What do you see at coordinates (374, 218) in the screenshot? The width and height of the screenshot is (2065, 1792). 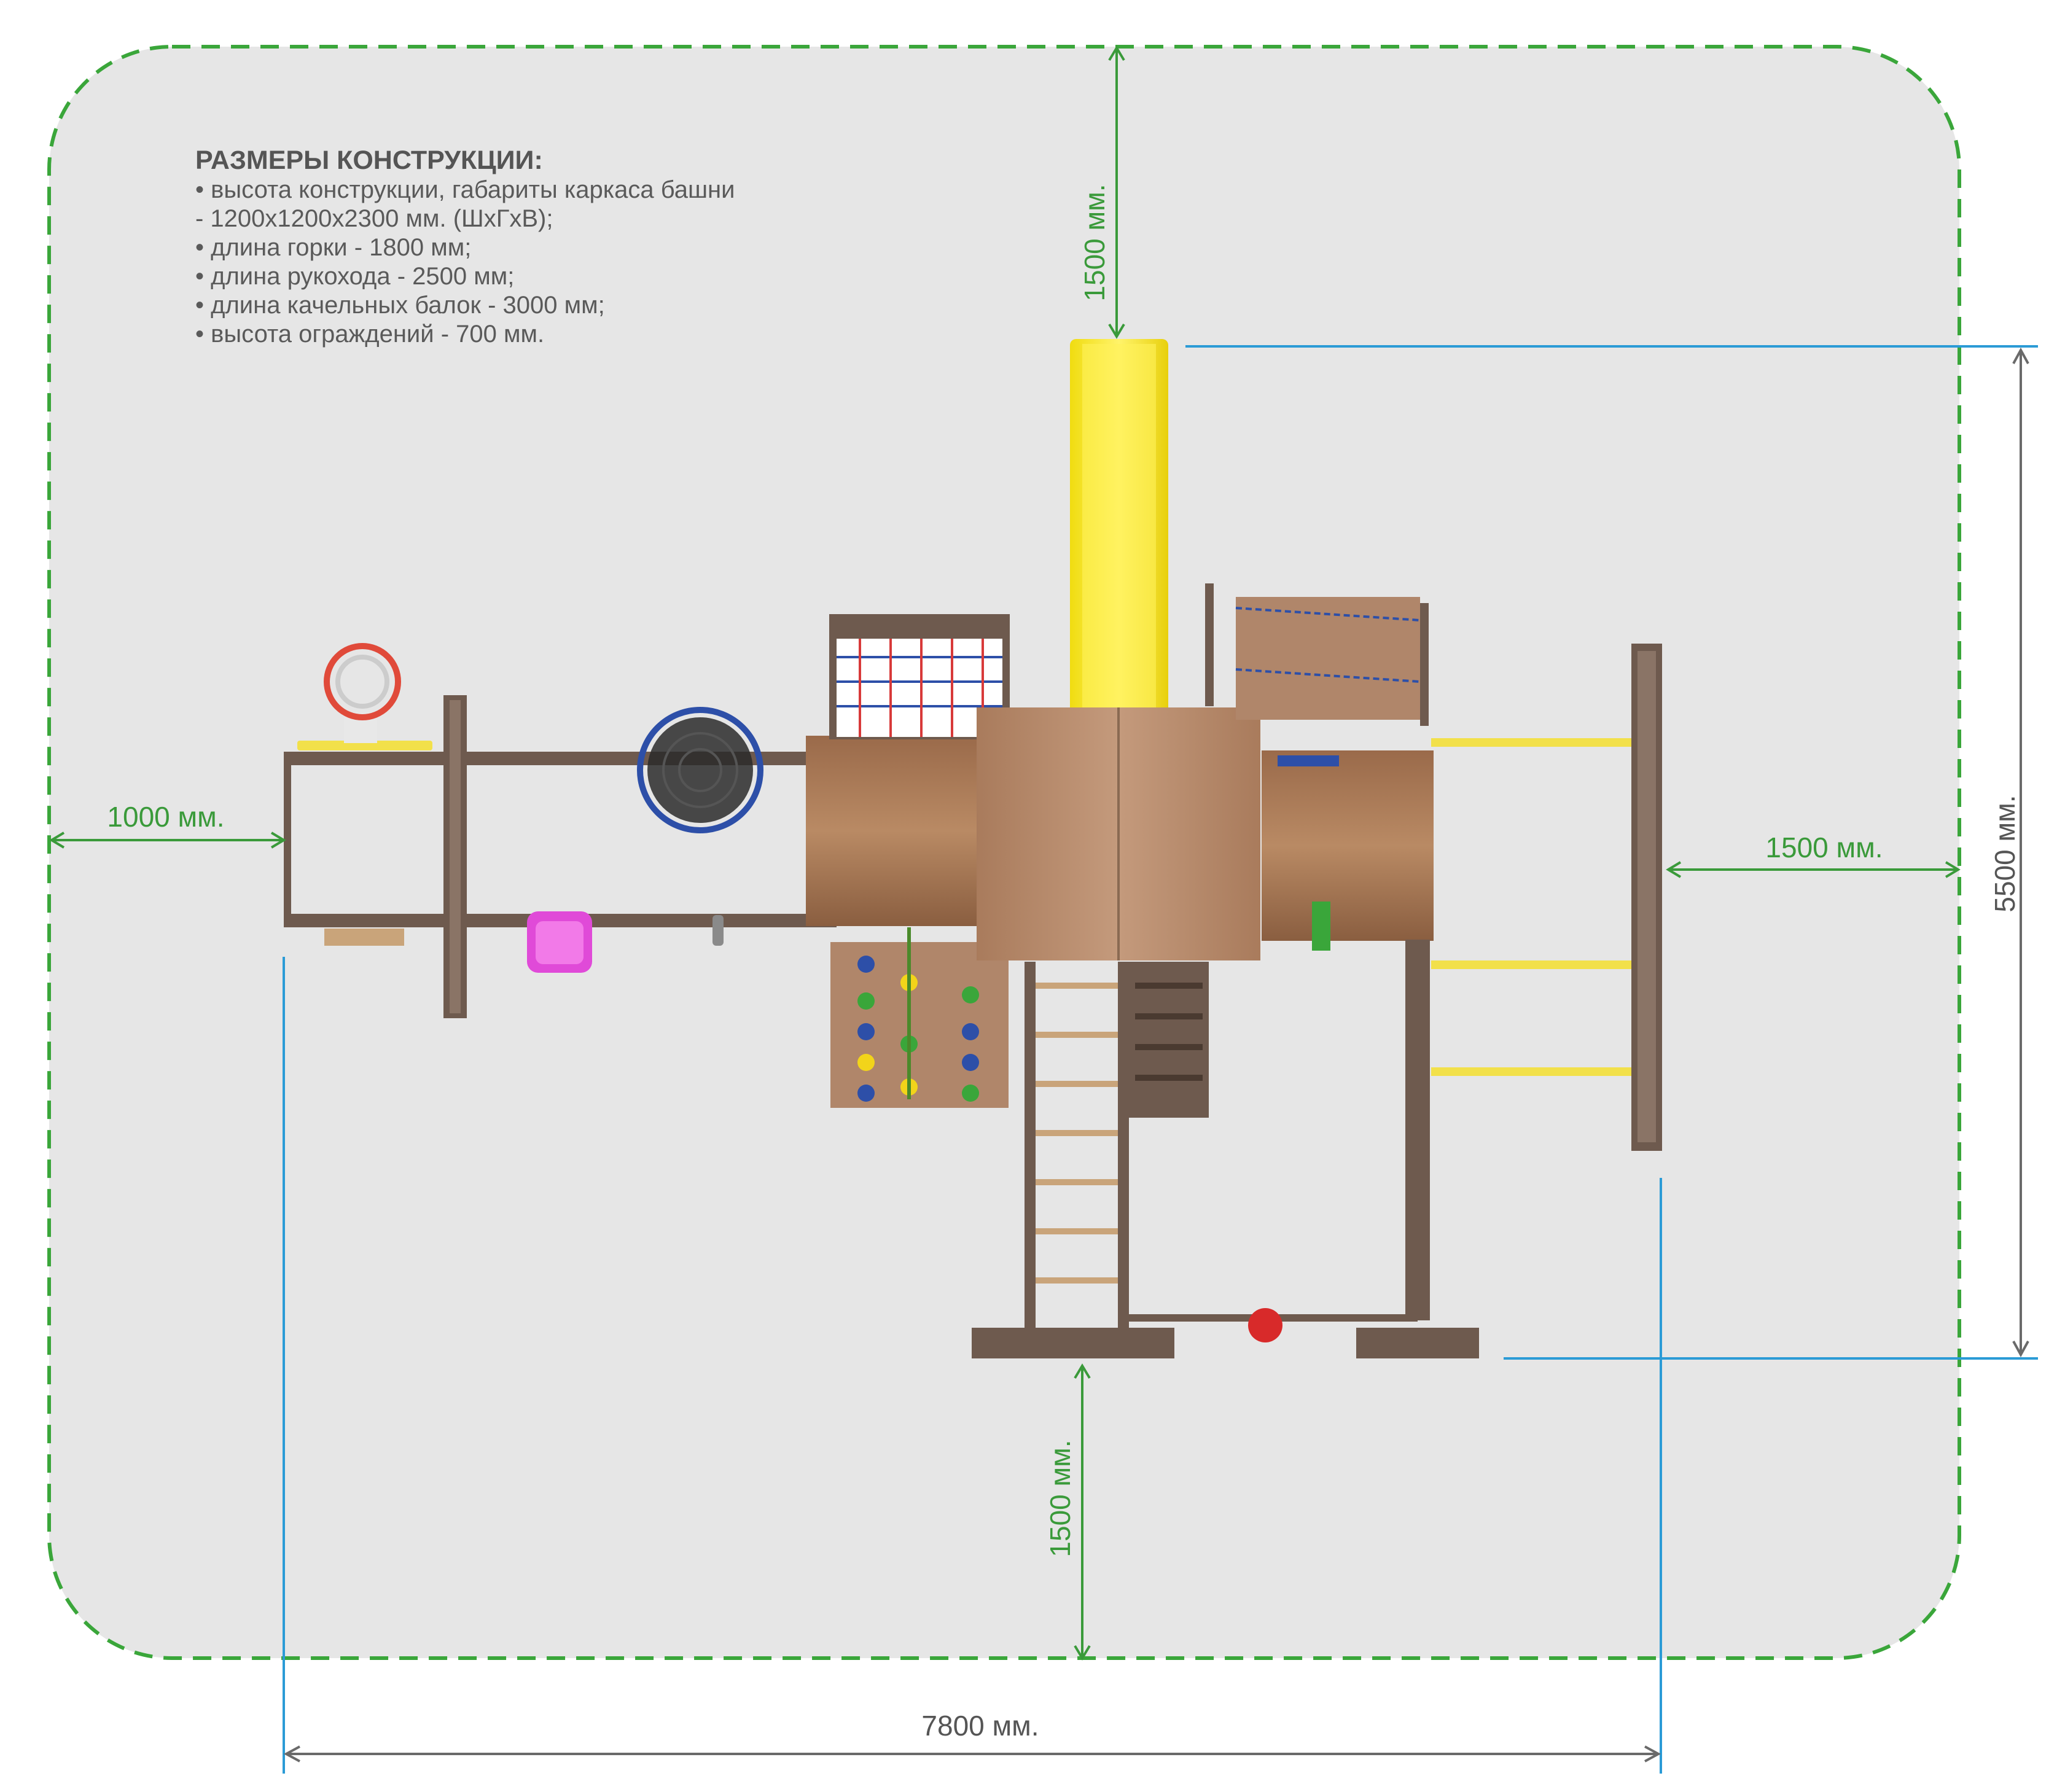 I see `spec-item: - 1200х1200х2300 мм. (ШхГхВ);` at bounding box center [374, 218].